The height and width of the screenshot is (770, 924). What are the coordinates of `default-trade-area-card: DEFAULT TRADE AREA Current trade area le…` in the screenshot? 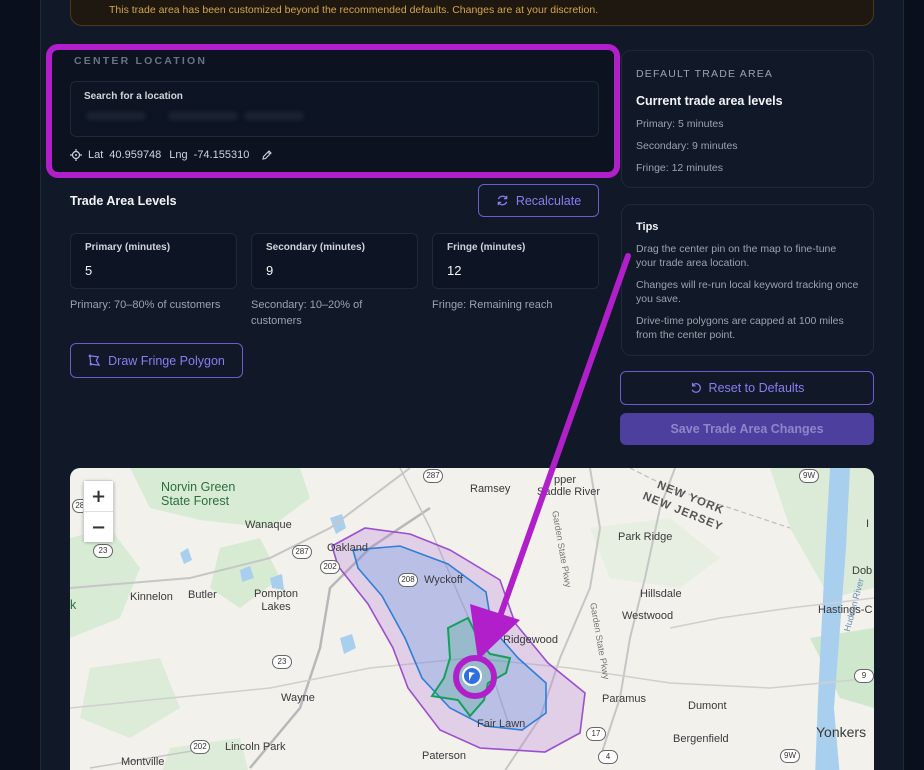 It's located at (747, 119).